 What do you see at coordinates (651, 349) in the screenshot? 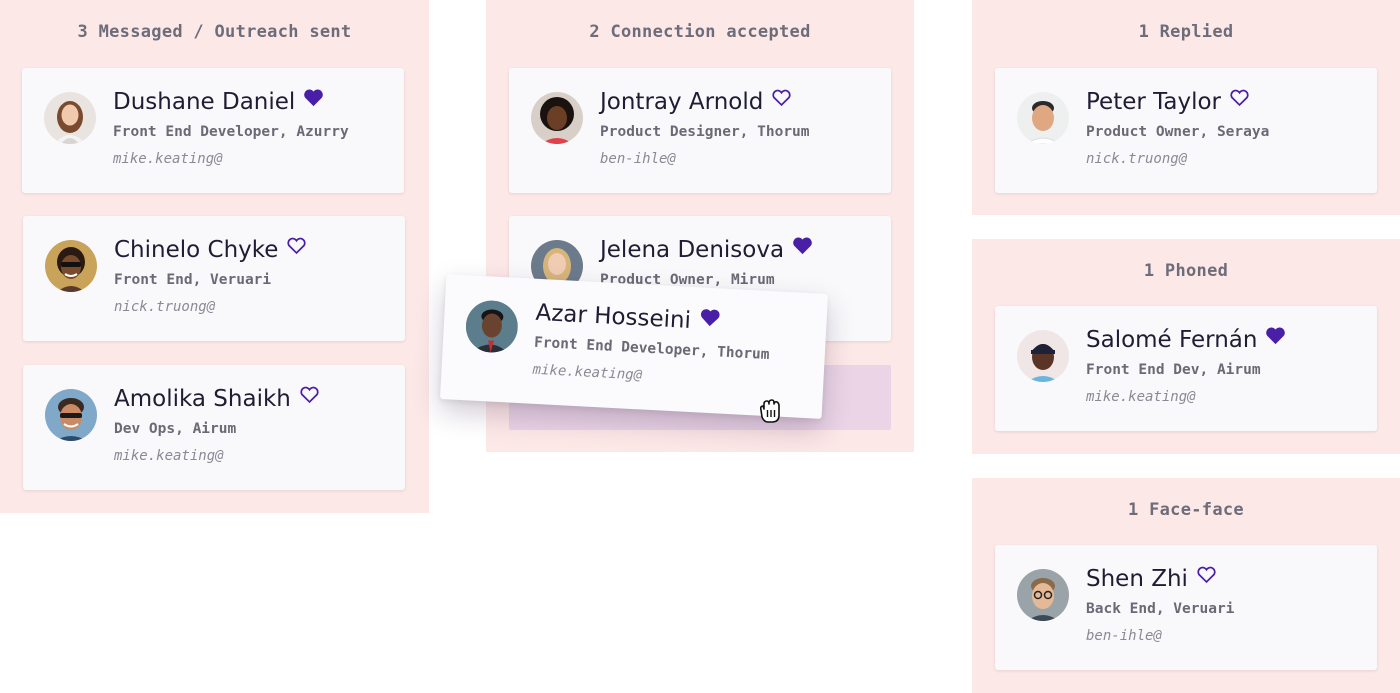
I see `candidate-role: Front End Developer, Thorum` at bounding box center [651, 349].